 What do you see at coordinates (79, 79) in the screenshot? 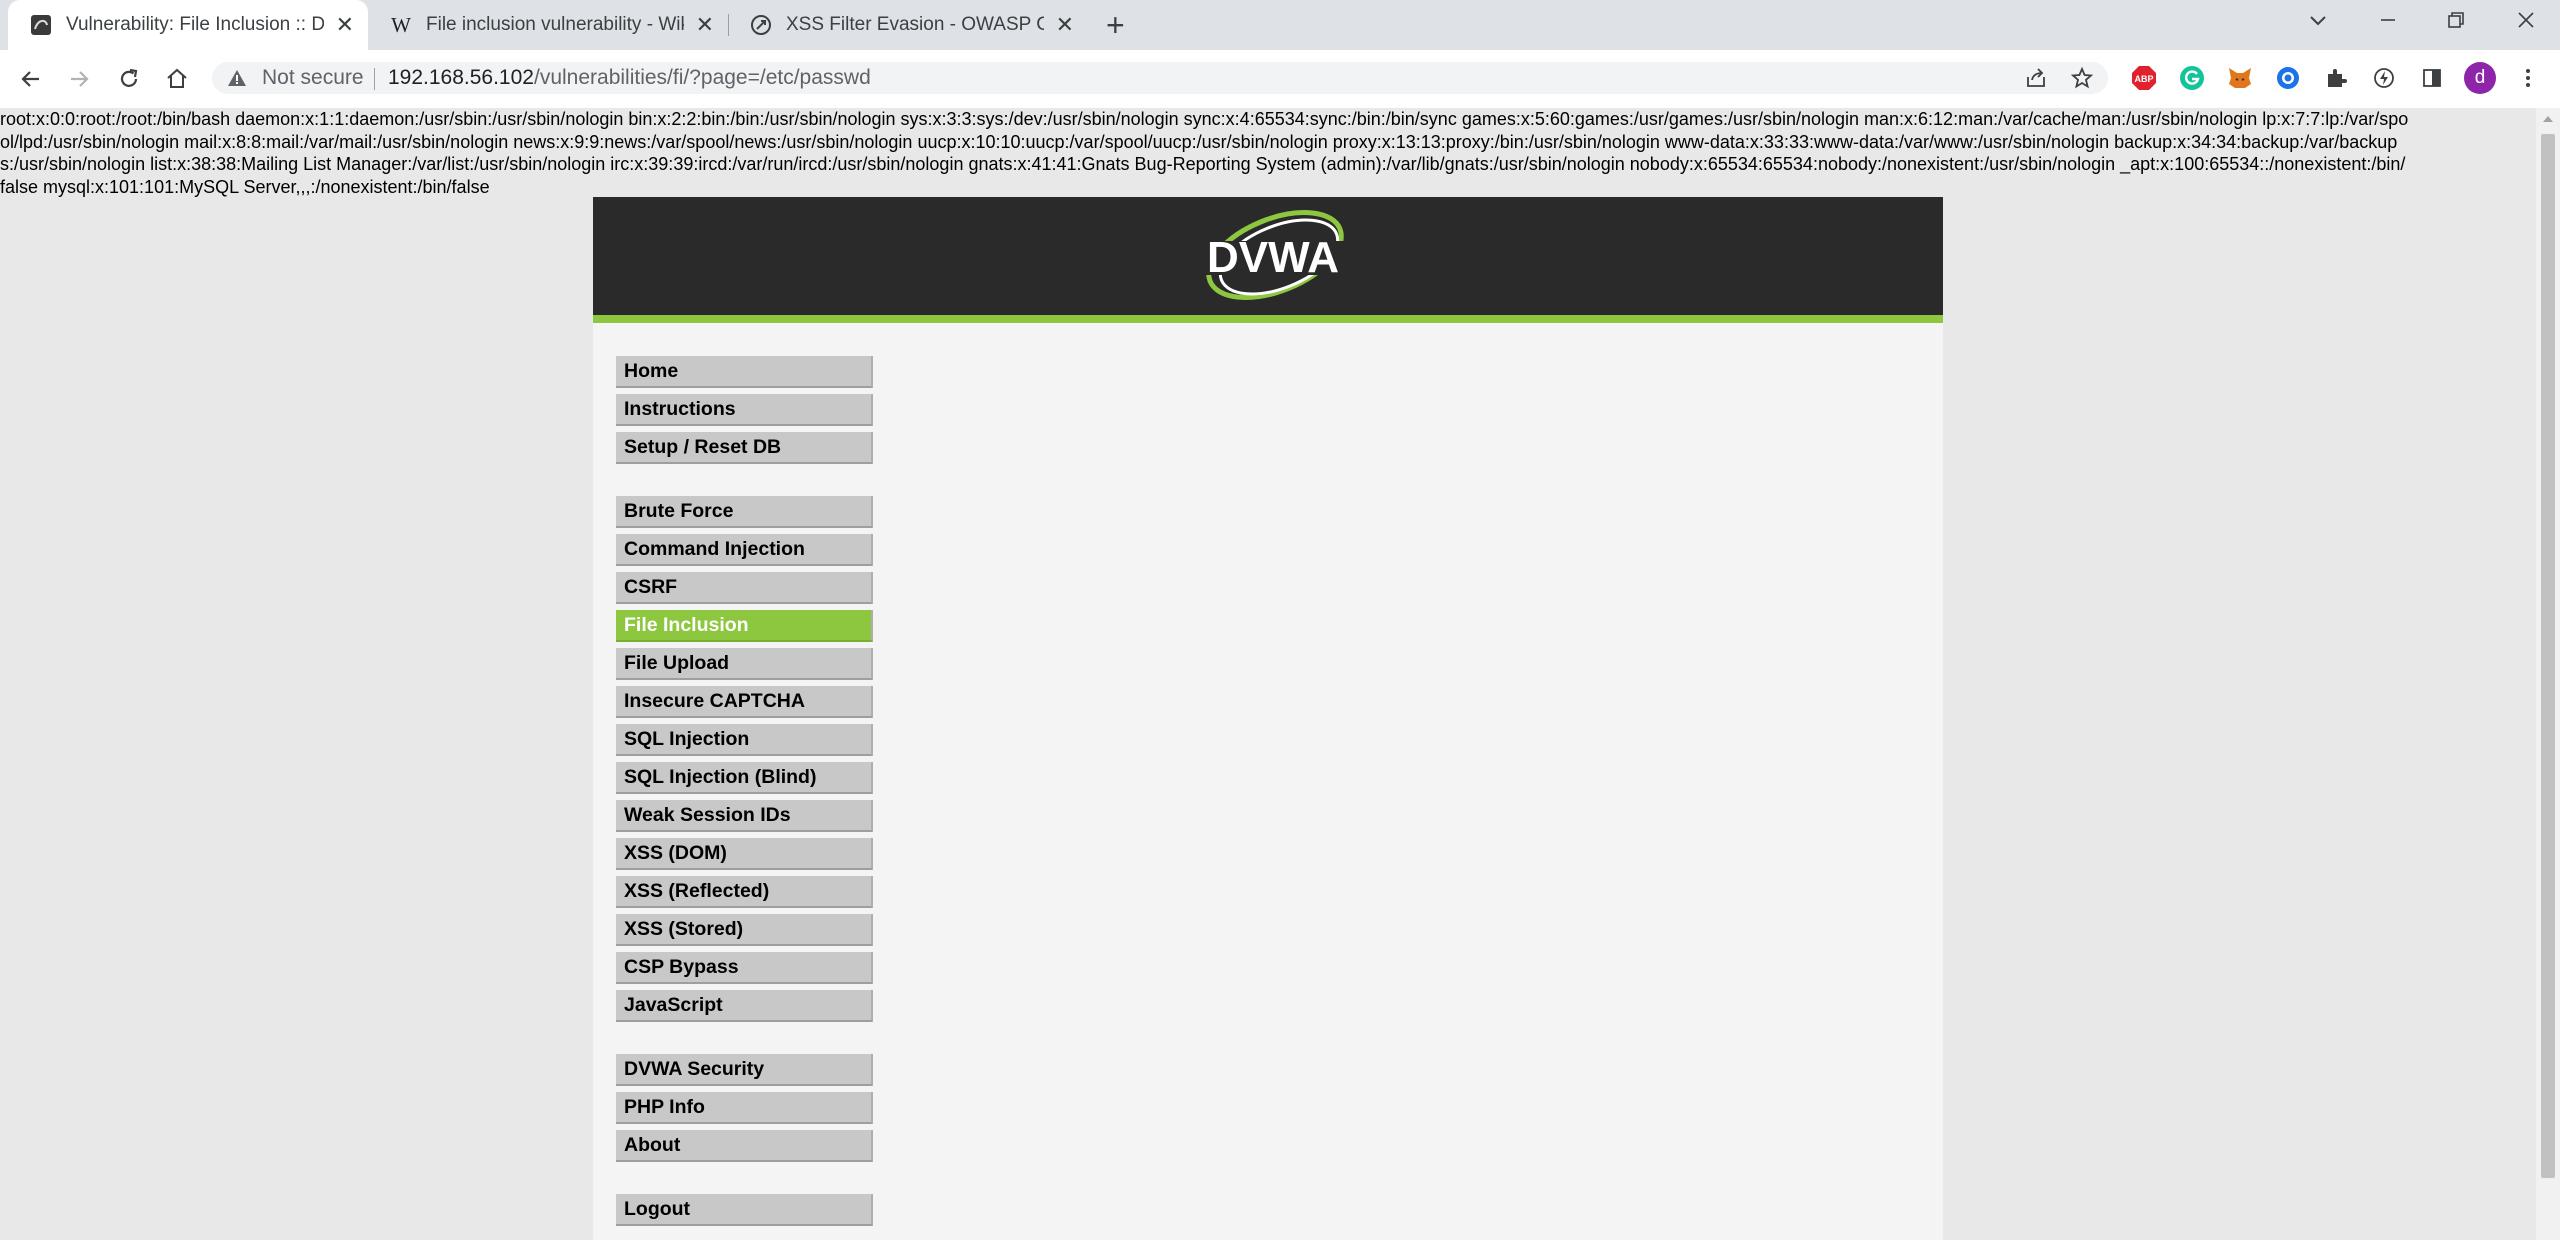
I see `forward-icon` at bounding box center [79, 79].